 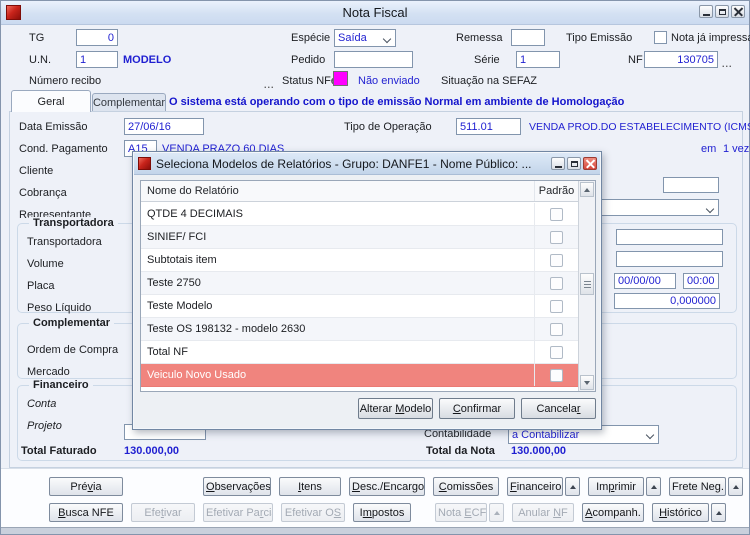 I want to click on action-impostos-button: Impostos, so click(x=382, y=512).